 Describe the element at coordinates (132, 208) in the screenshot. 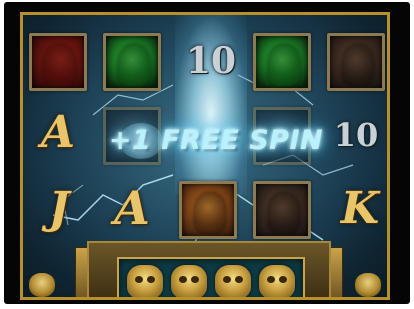

I see `symbol-ace-bottom: A` at that location.